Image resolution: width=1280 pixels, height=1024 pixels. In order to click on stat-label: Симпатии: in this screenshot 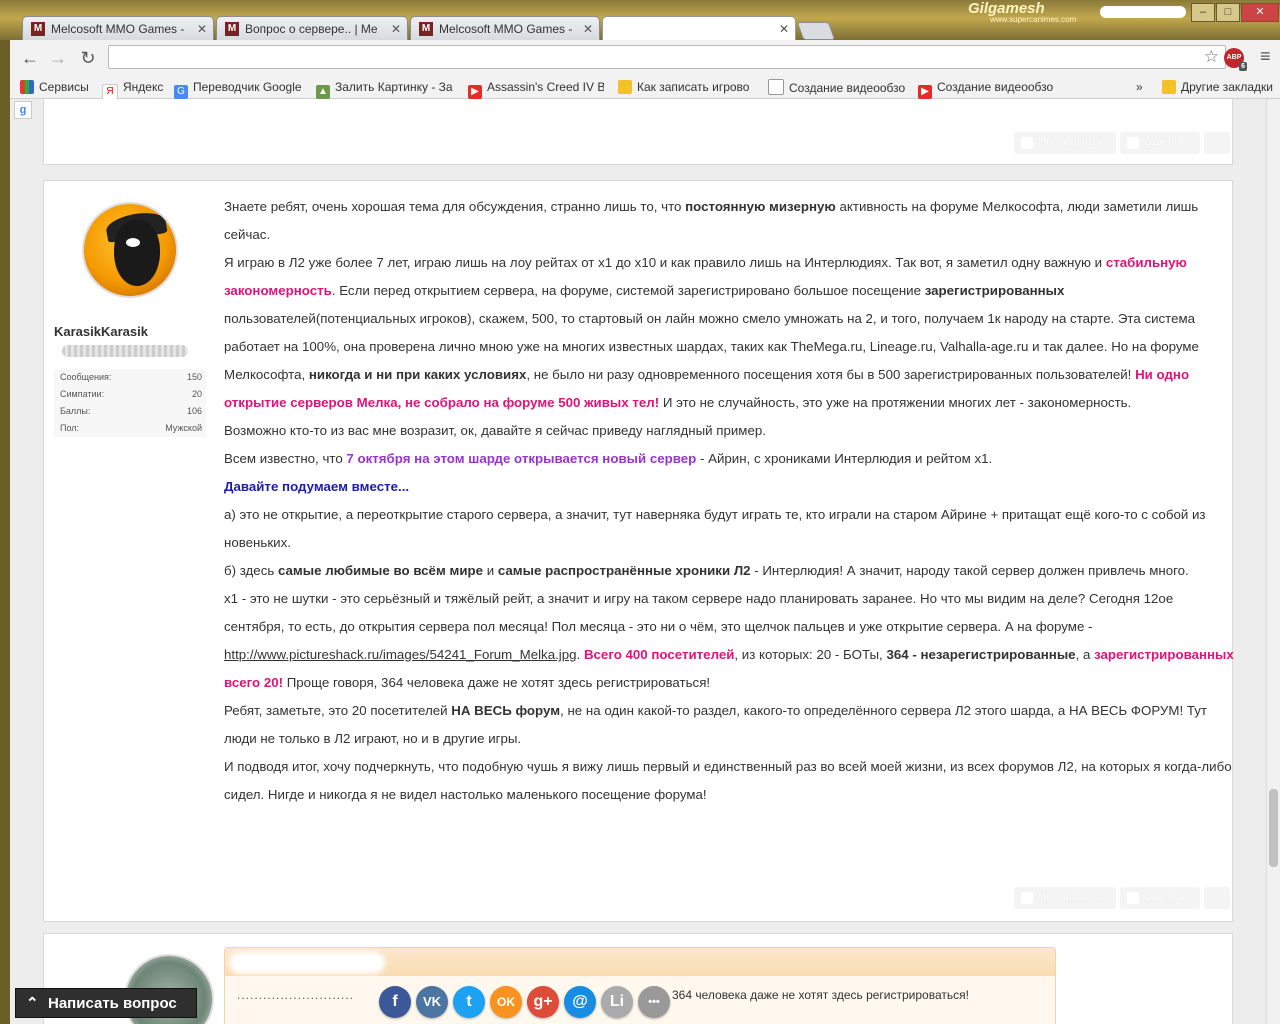, I will do `click(82, 394)`.